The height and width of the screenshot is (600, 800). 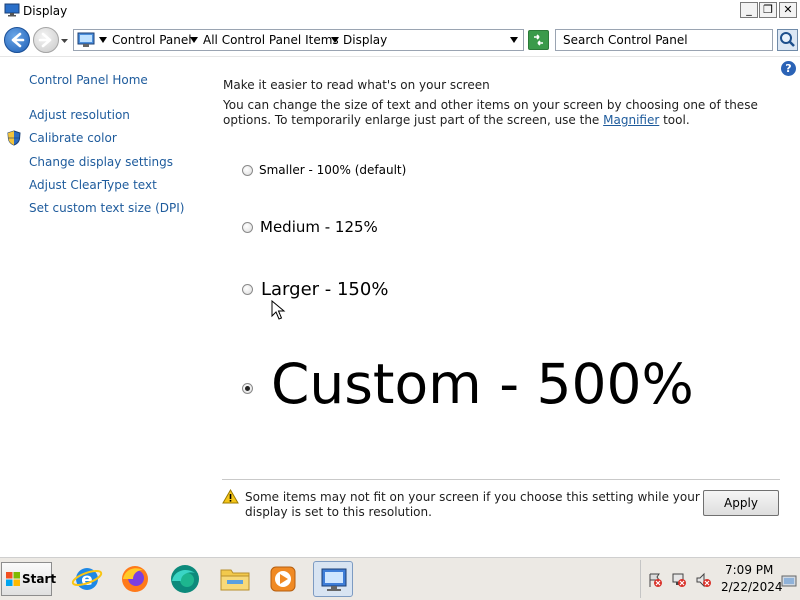 I want to click on radio-medium, so click(x=247, y=227).